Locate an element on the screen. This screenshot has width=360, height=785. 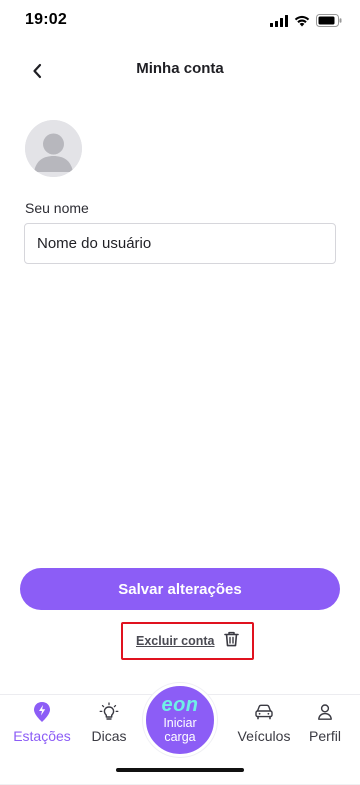
nav-item-veiculos: Veículos is located at coordinates (264, 719).